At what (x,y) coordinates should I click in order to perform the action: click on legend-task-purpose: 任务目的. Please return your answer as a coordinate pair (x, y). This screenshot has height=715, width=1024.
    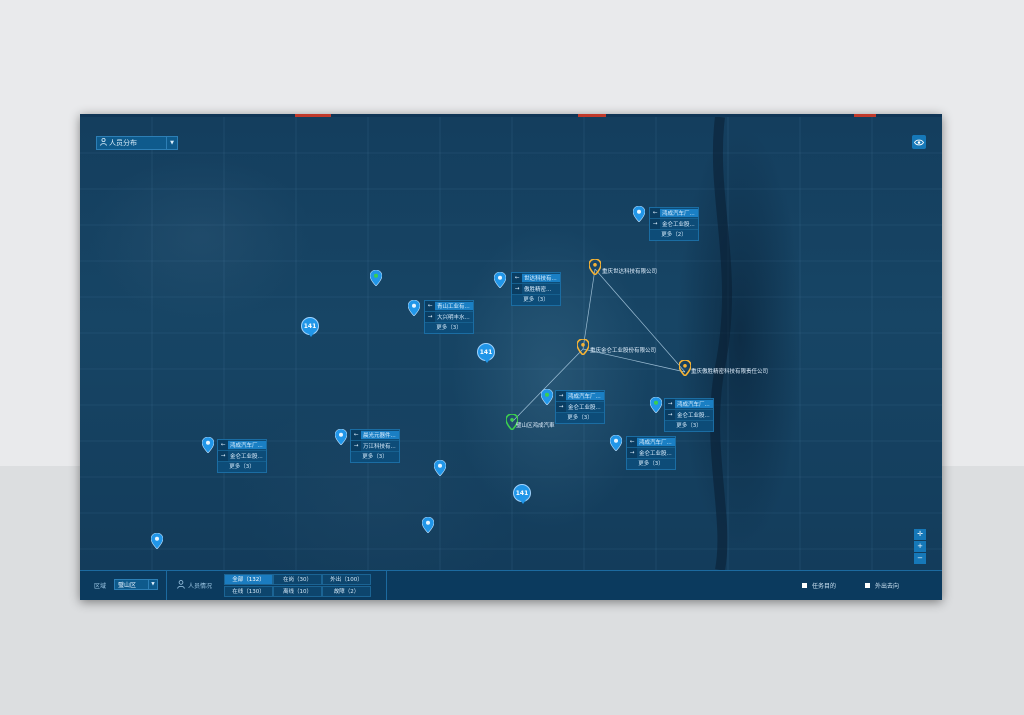
    Looking at the image, I should click on (819, 585).